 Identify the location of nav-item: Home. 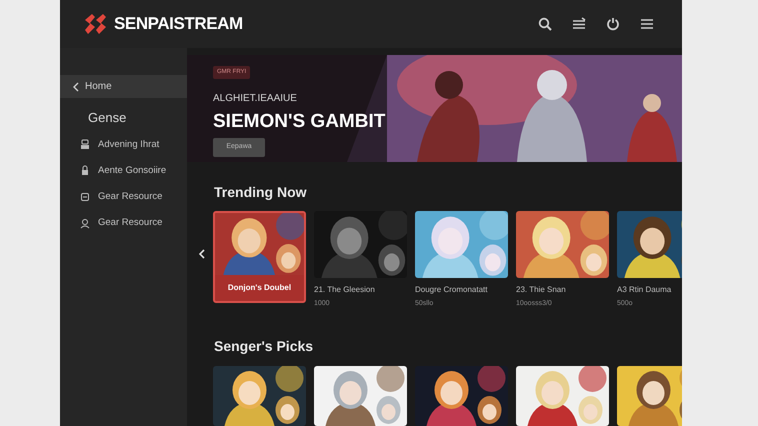
(123, 86).